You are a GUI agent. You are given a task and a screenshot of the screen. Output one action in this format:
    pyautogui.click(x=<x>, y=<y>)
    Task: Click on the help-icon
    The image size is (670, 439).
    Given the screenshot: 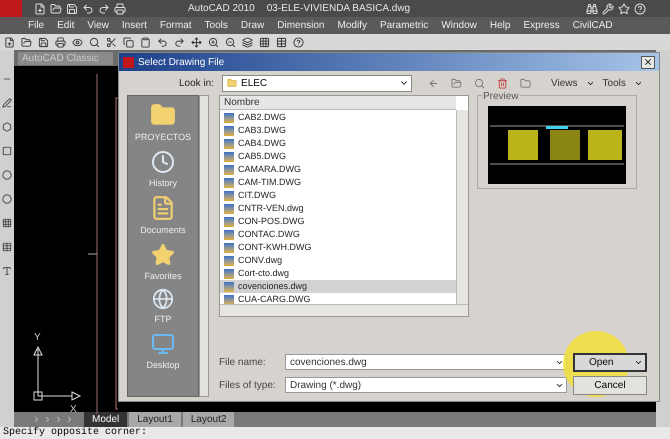 What is the action you would take?
    pyautogui.click(x=298, y=42)
    